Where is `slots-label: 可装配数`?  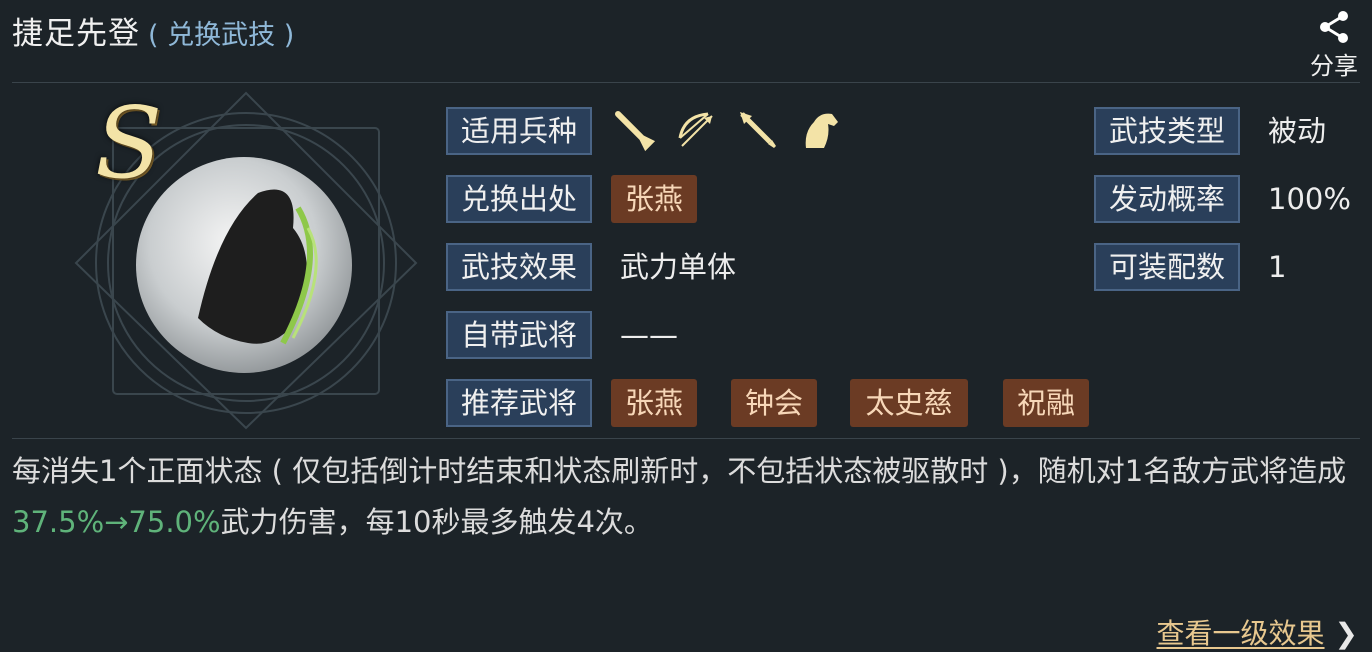 slots-label: 可装配数 is located at coordinates (1167, 267).